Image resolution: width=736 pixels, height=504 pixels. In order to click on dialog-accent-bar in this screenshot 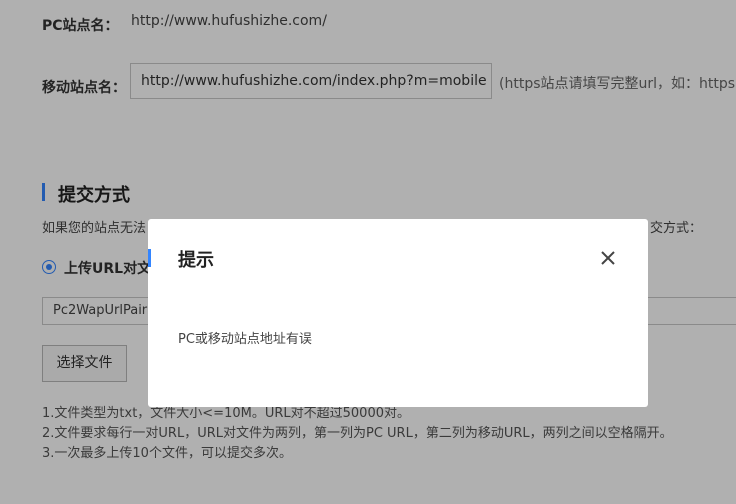, I will do `click(149, 258)`.